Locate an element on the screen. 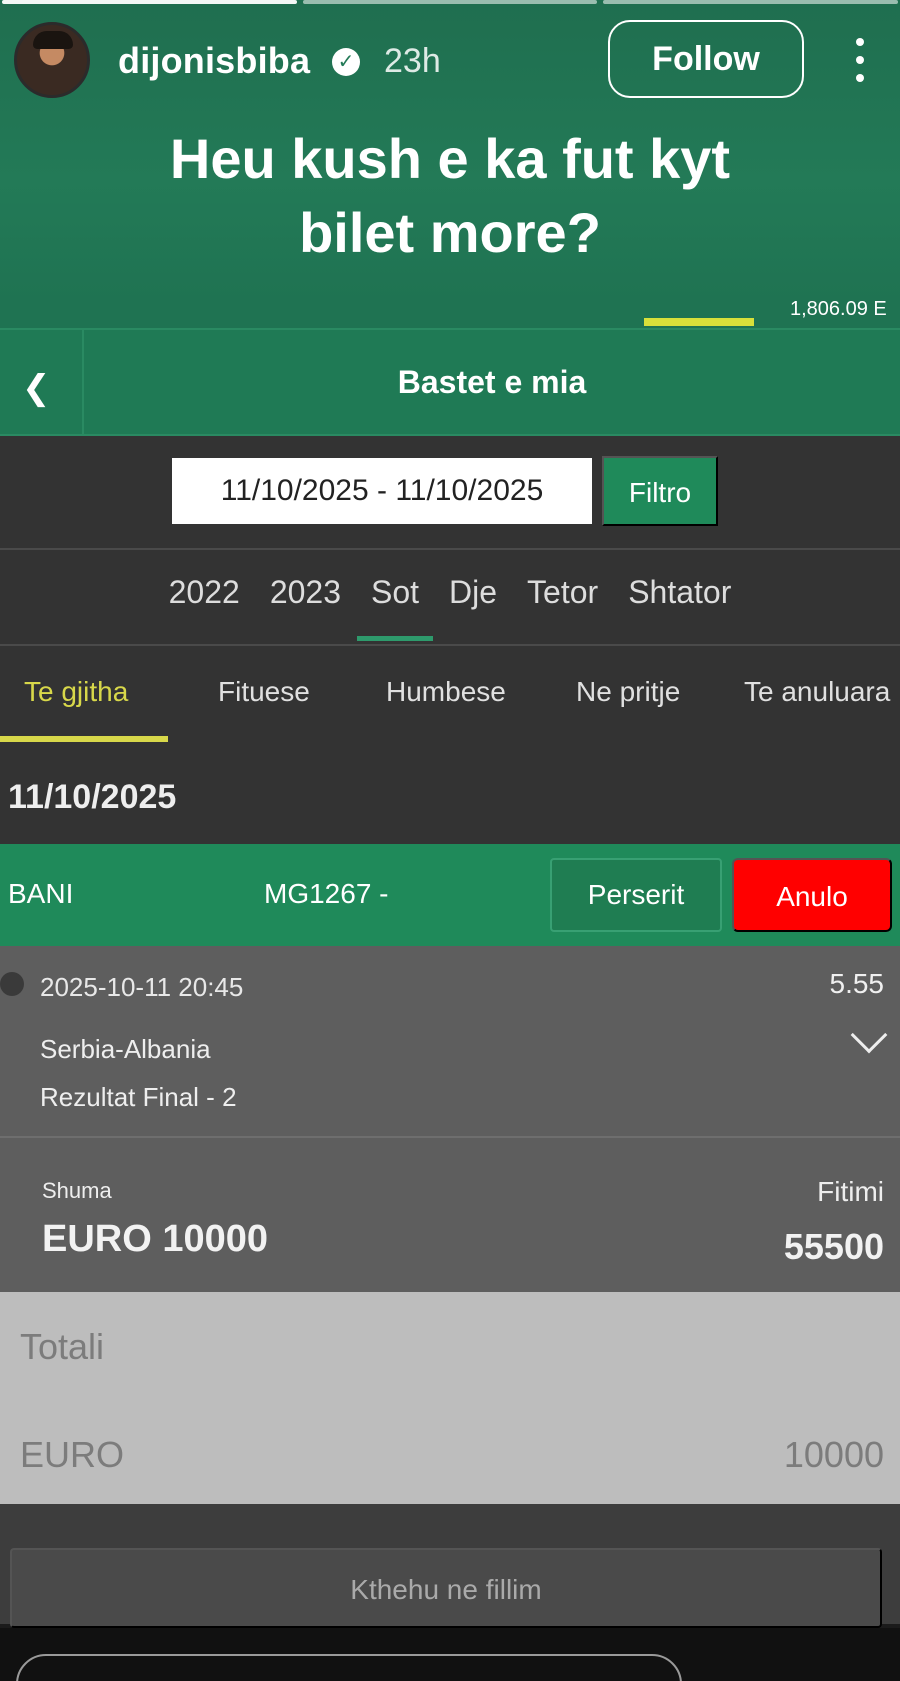 Image resolution: width=900 pixels, height=1681 pixels. win-value: 55500 is located at coordinates (833, 1246).